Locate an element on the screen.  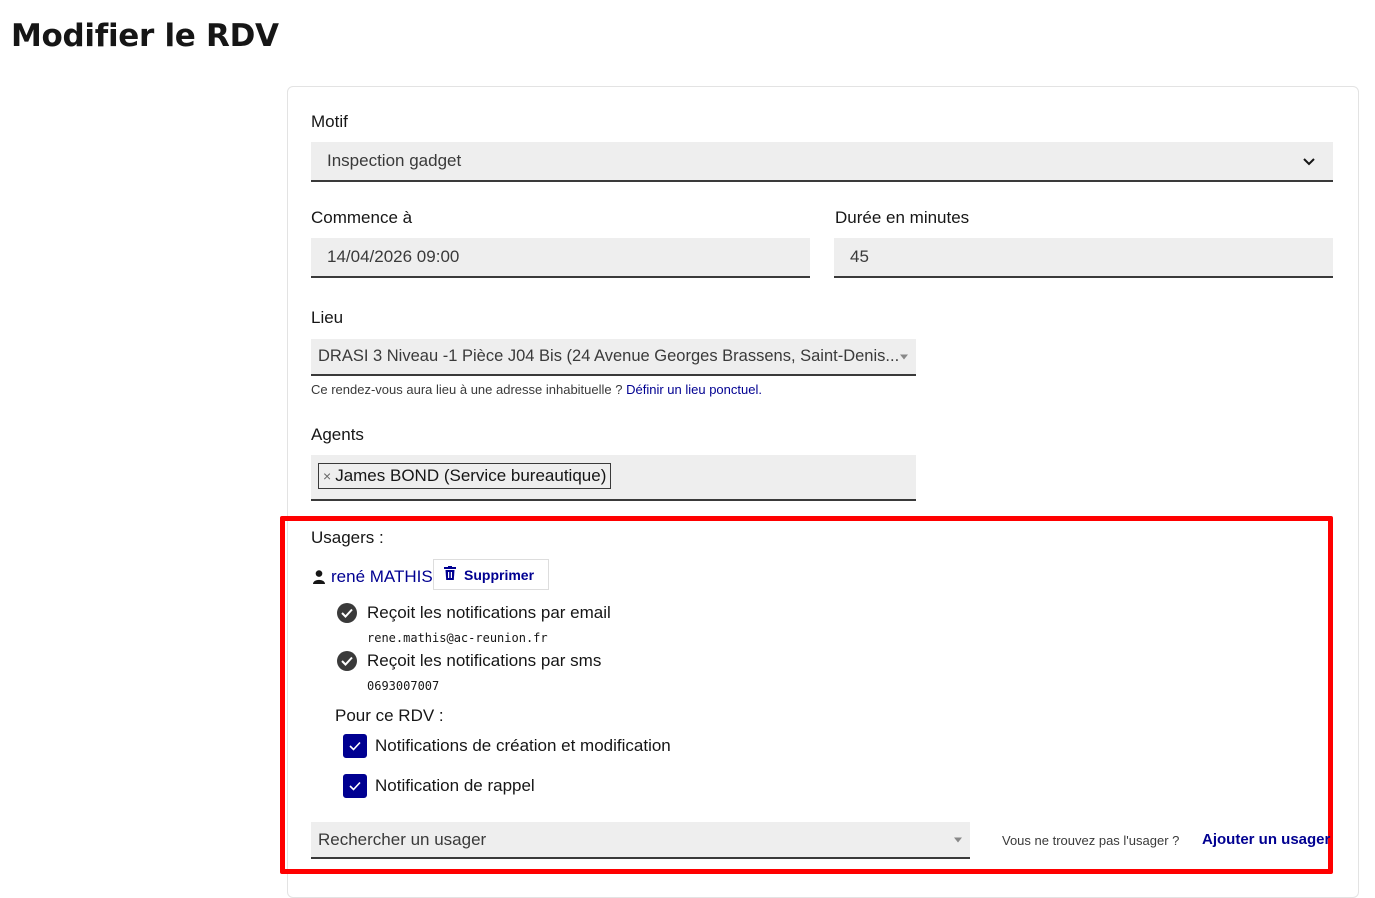
lieu-label: Lieu is located at coordinates (327, 317).